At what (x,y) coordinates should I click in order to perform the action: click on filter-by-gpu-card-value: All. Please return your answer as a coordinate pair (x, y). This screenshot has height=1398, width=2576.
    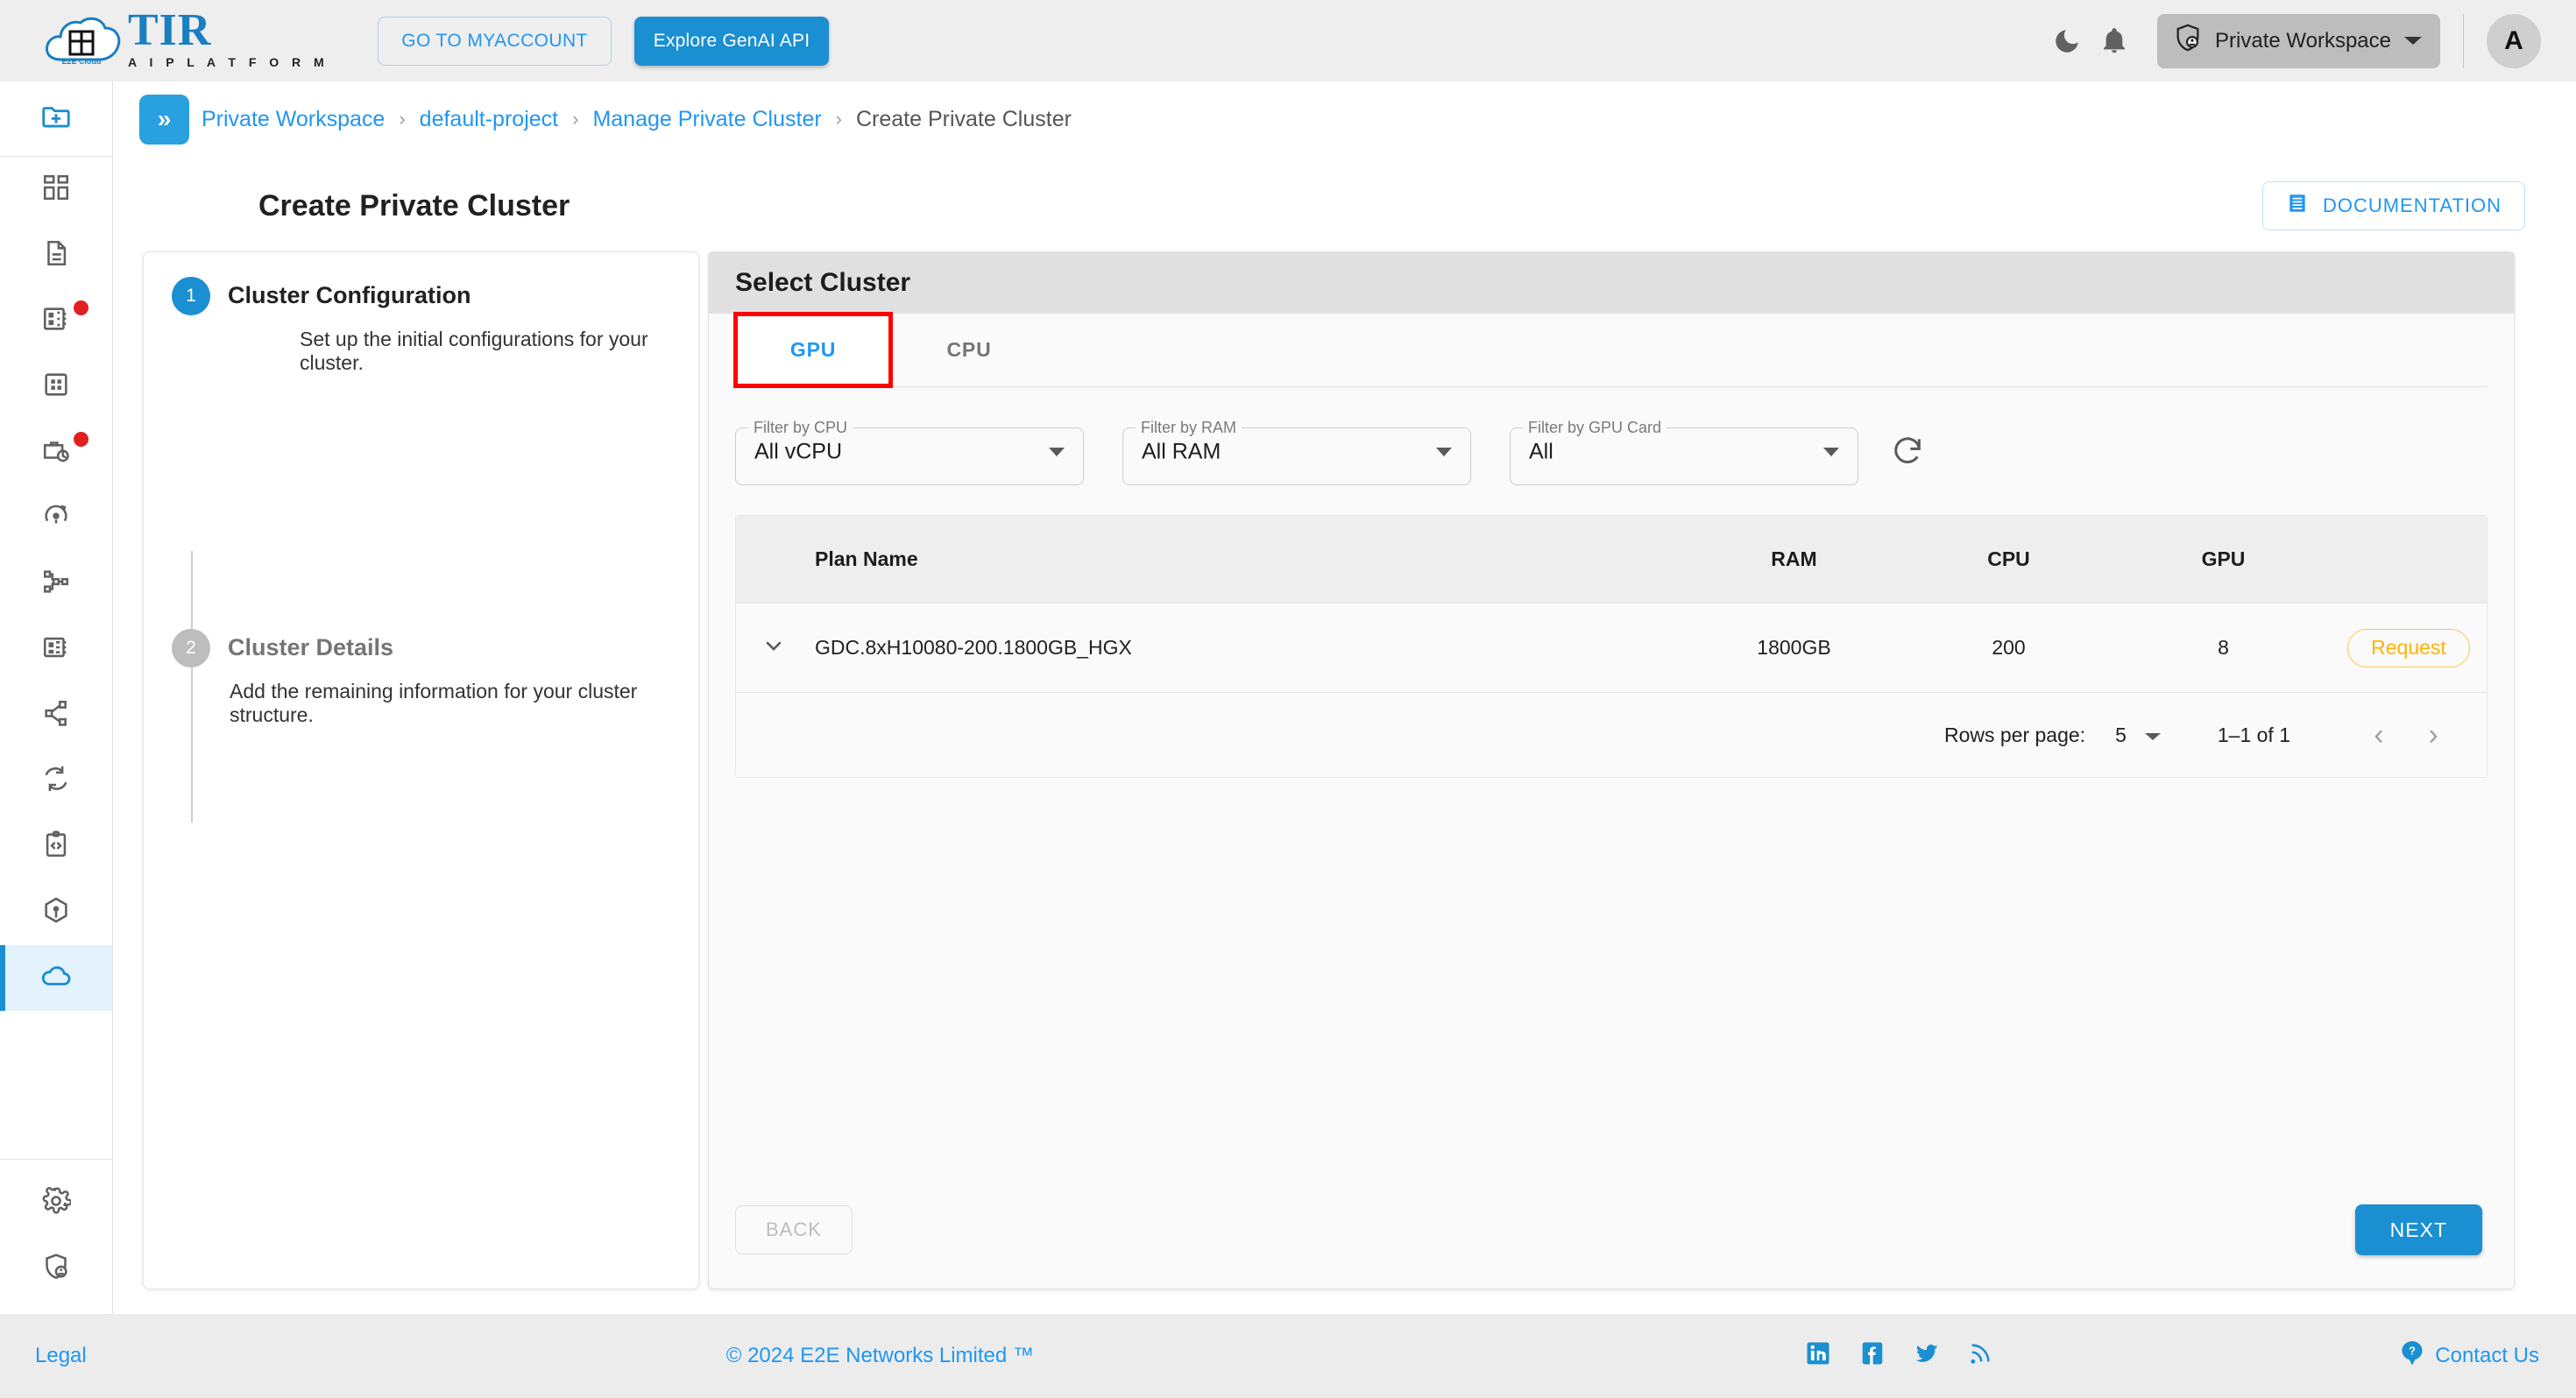
    Looking at the image, I should click on (1541, 451).